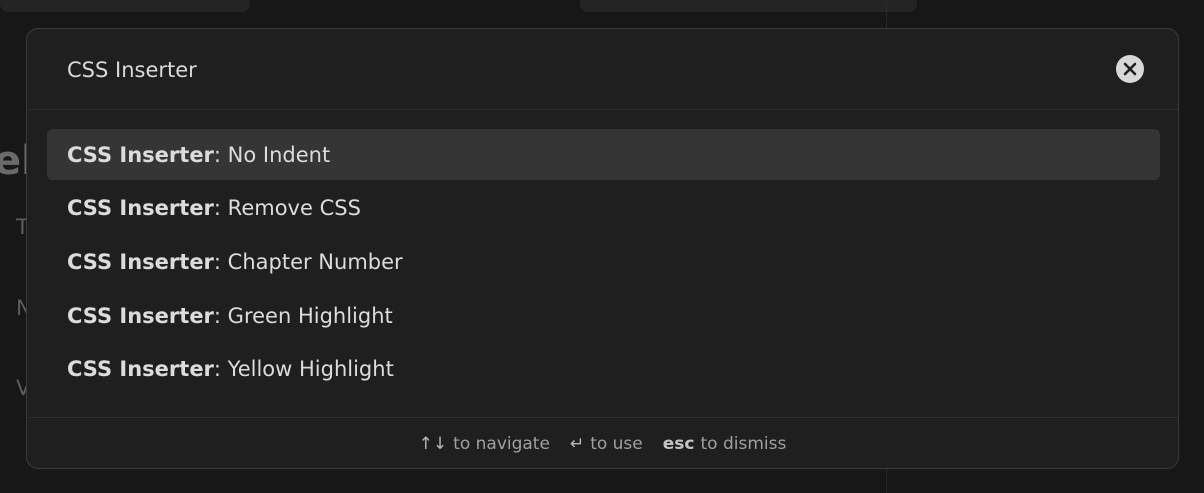 This screenshot has height=493, width=1204. What do you see at coordinates (743, 444) in the screenshot?
I see `dismiss-hint-label: to dismiss` at bounding box center [743, 444].